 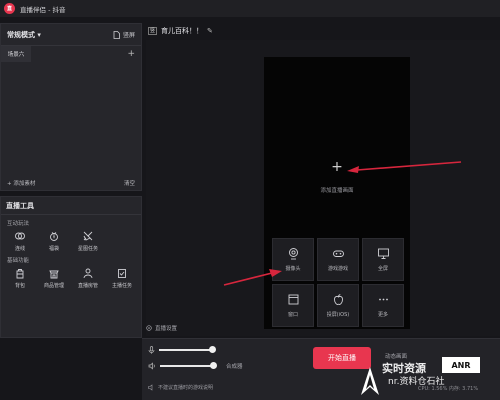 What do you see at coordinates (338, 305) in the screenshot?
I see `source-ios-cast: 投屏(iOS)` at bounding box center [338, 305].